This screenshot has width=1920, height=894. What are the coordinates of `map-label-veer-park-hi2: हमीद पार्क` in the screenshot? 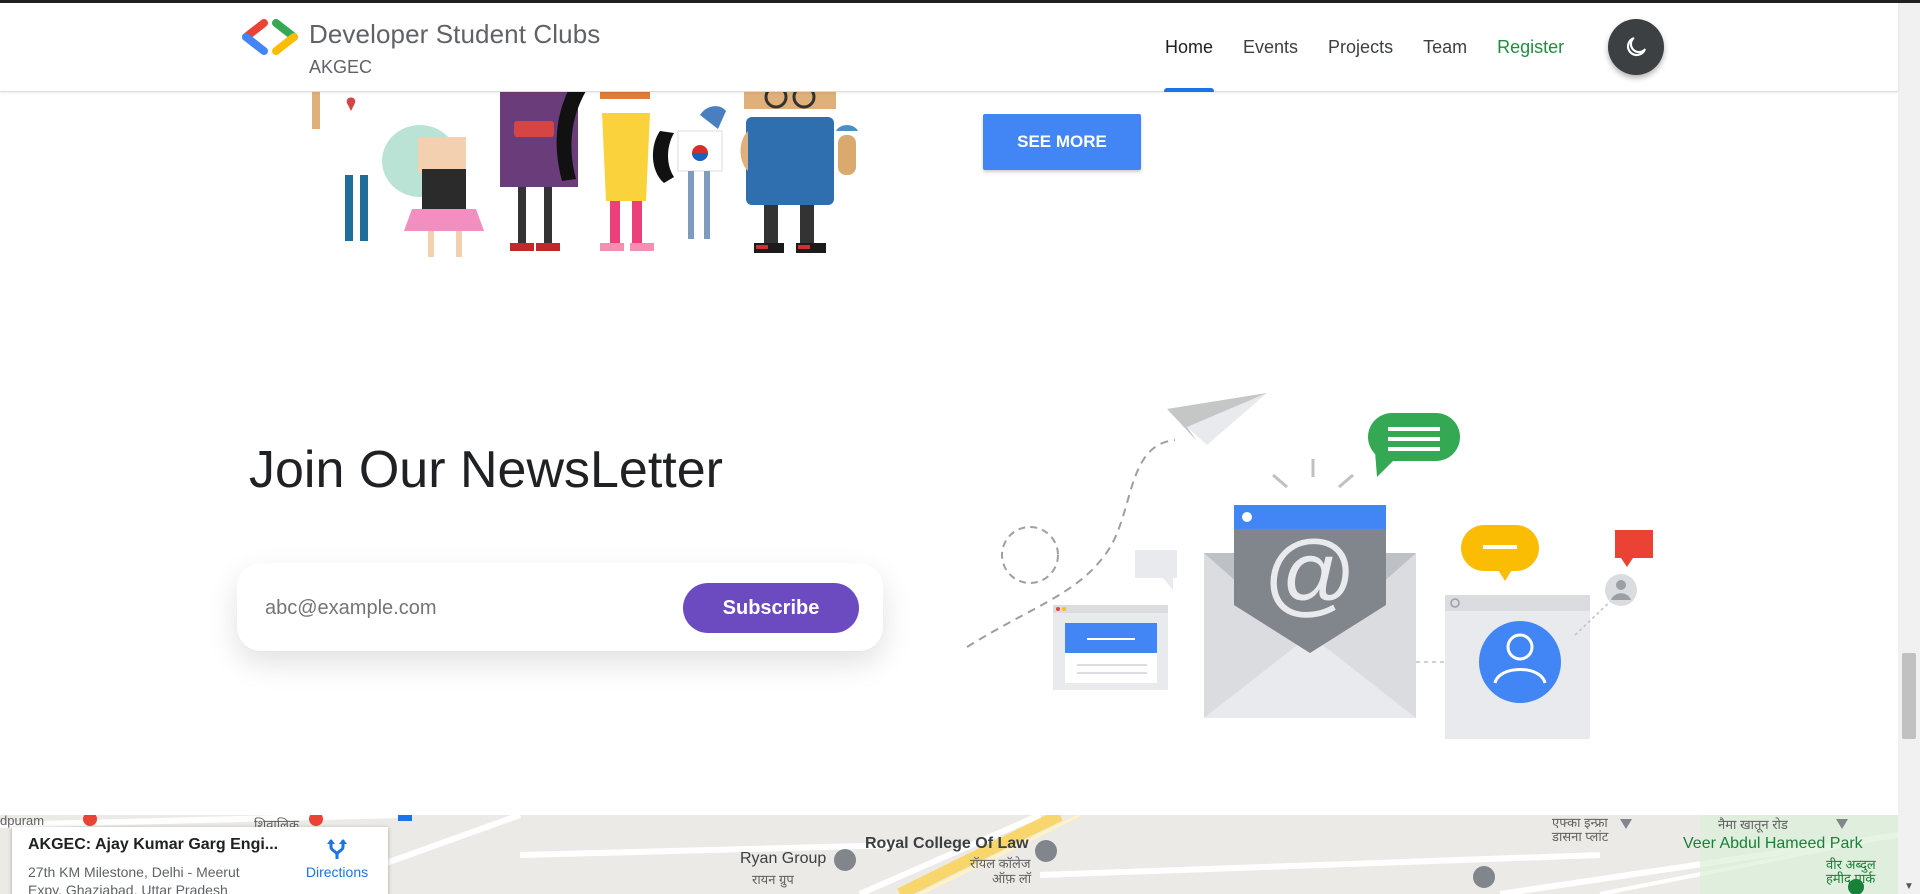 It's located at (1851, 878).